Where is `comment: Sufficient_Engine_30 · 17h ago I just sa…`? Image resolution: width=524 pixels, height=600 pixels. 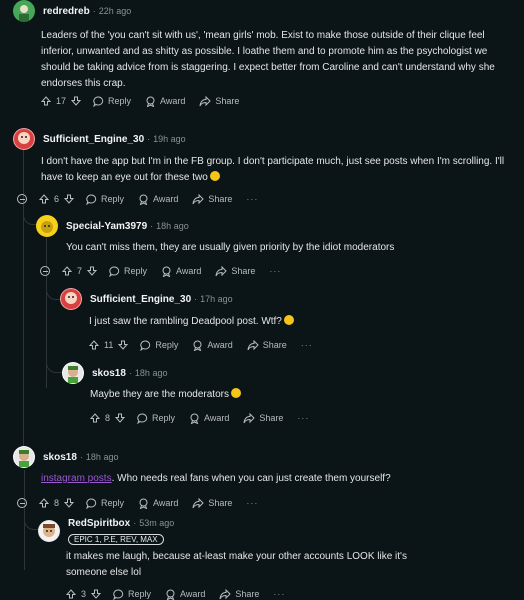
comment: Sufficient_Engine_30 · 17h ago I just sa… is located at coordinates (292, 319).